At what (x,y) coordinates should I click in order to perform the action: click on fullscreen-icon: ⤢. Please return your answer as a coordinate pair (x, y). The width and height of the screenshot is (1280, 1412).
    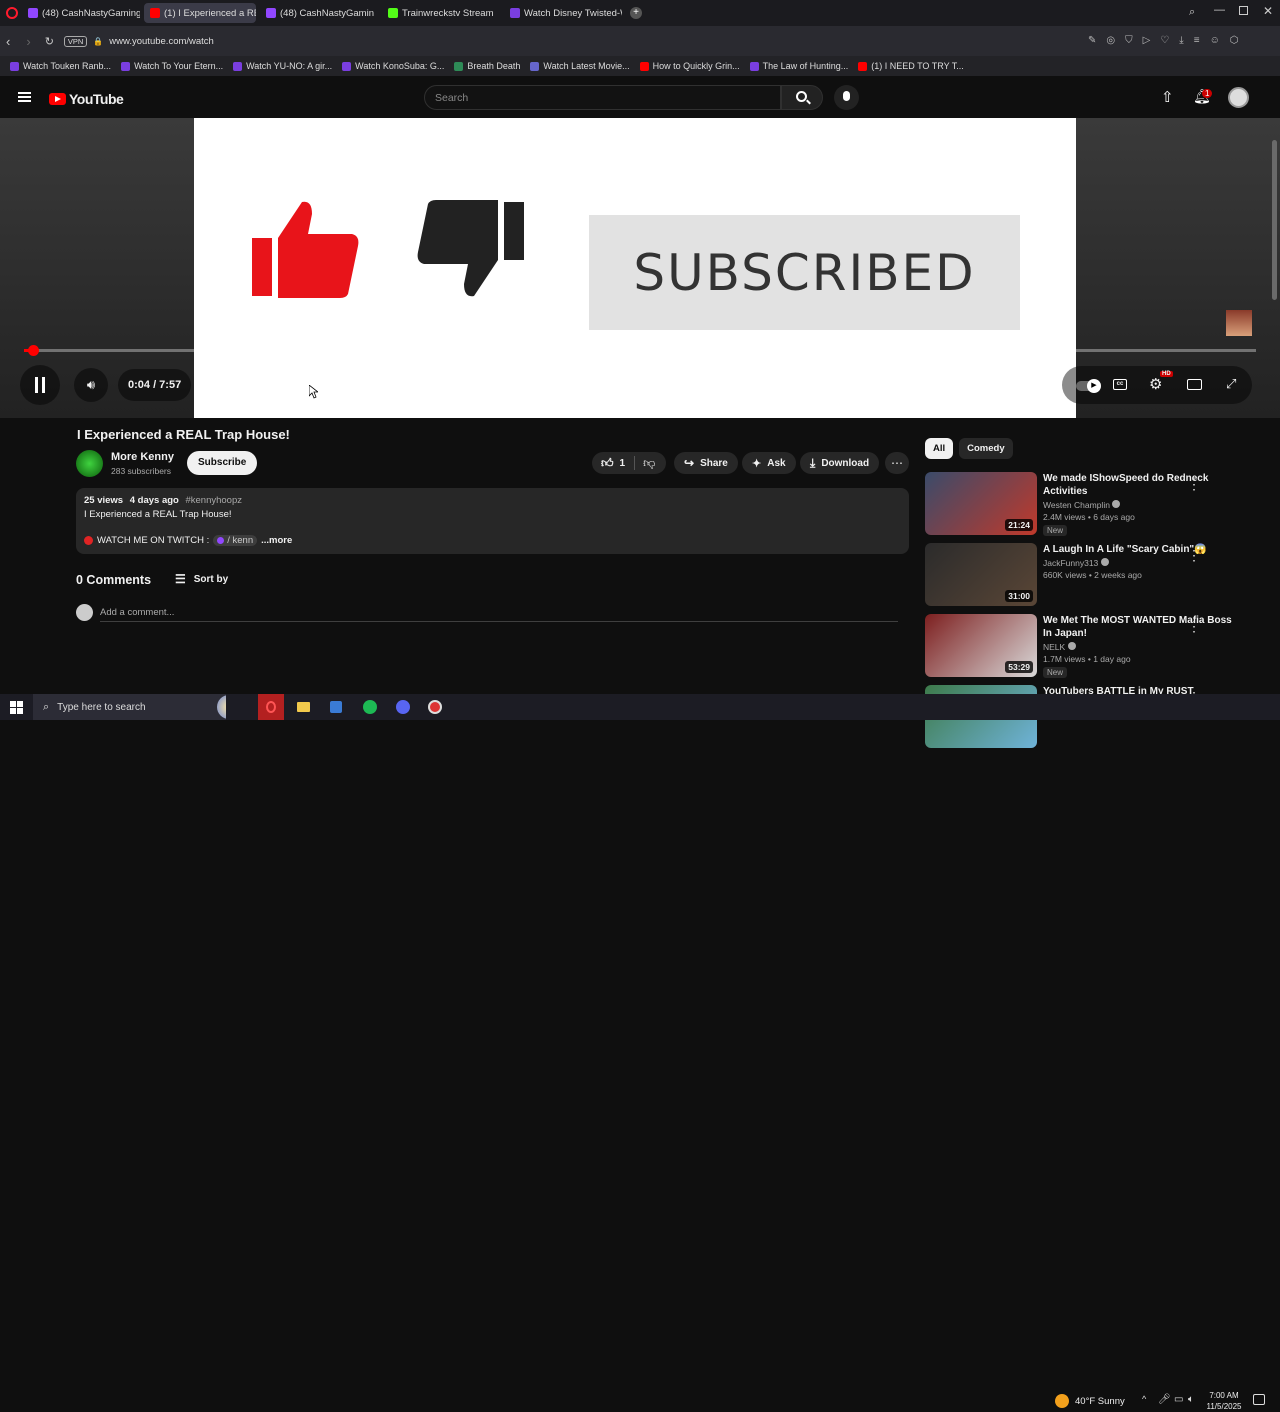
    Looking at the image, I should click on (1231, 384).